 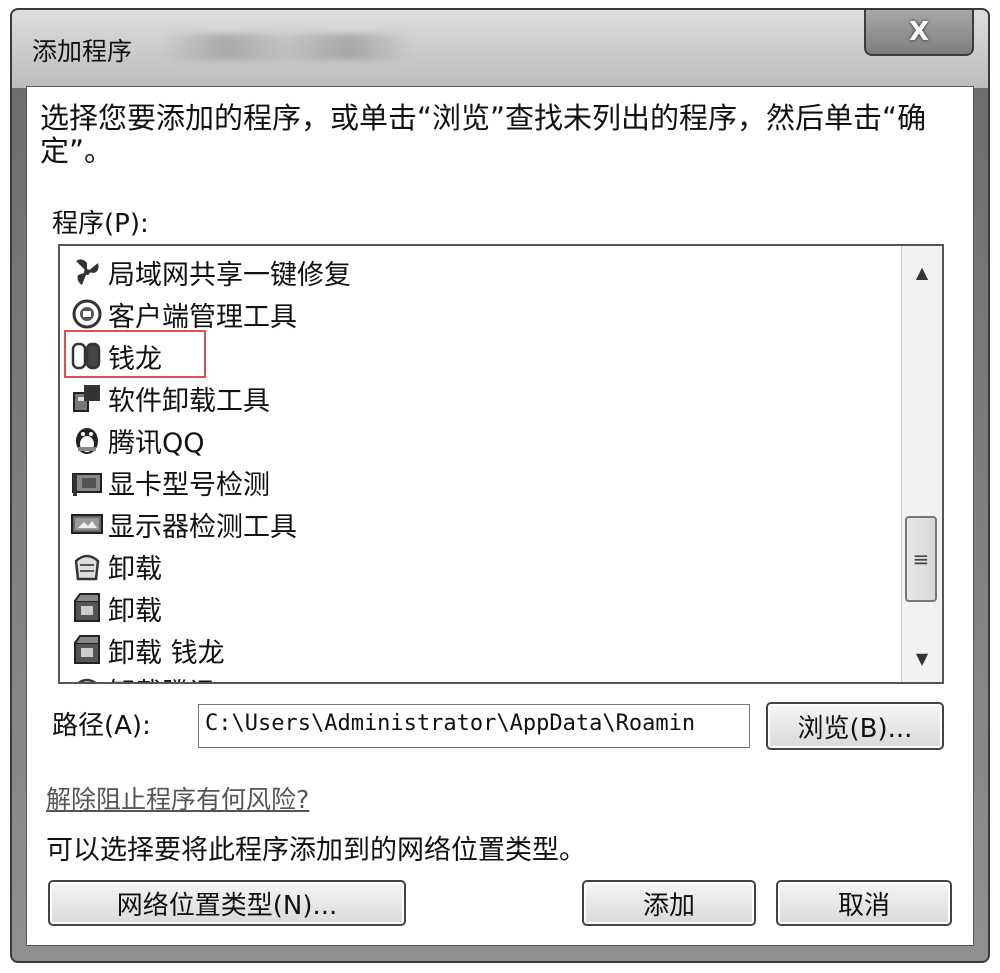 What do you see at coordinates (156, 443) in the screenshot?
I see `list-item-label: 腾讯QQ` at bounding box center [156, 443].